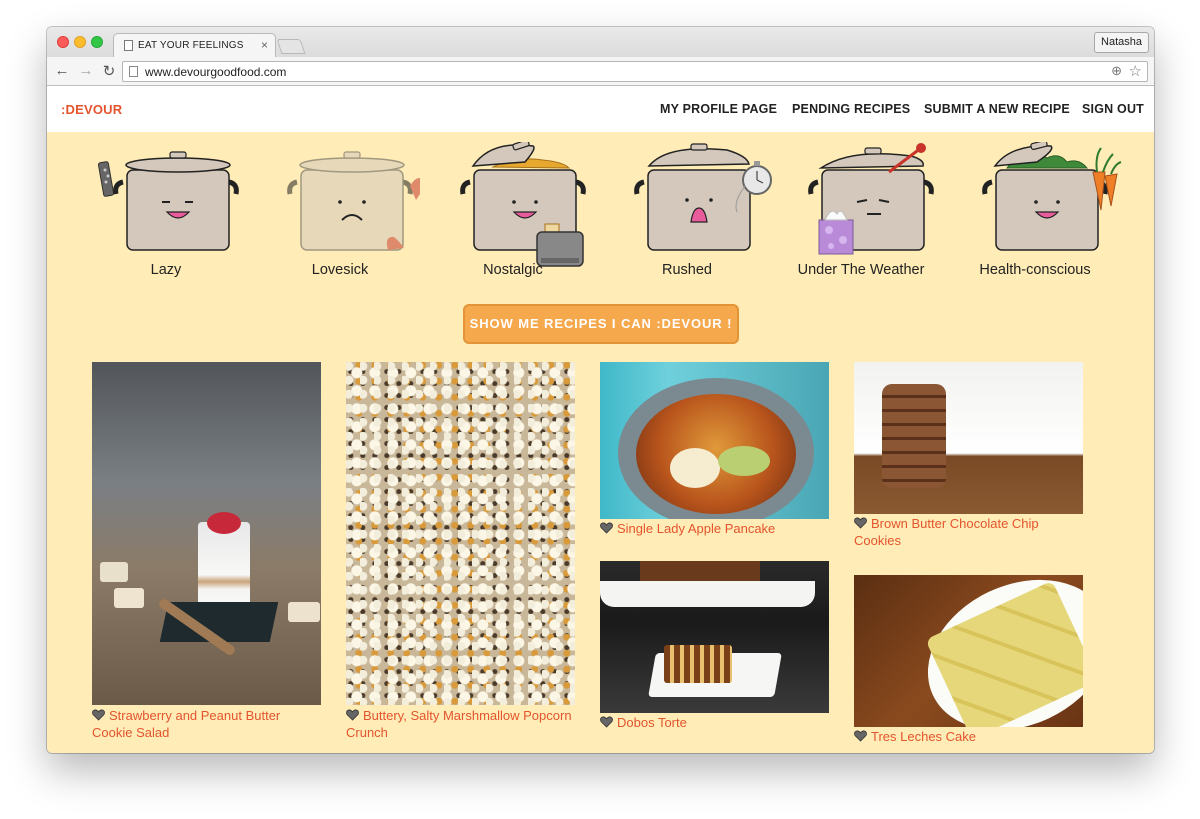 This screenshot has height=819, width=1200. What do you see at coordinates (635, 71) in the screenshot?
I see `address-bar: www.devourgoodfood.com ⊕ ☆` at bounding box center [635, 71].